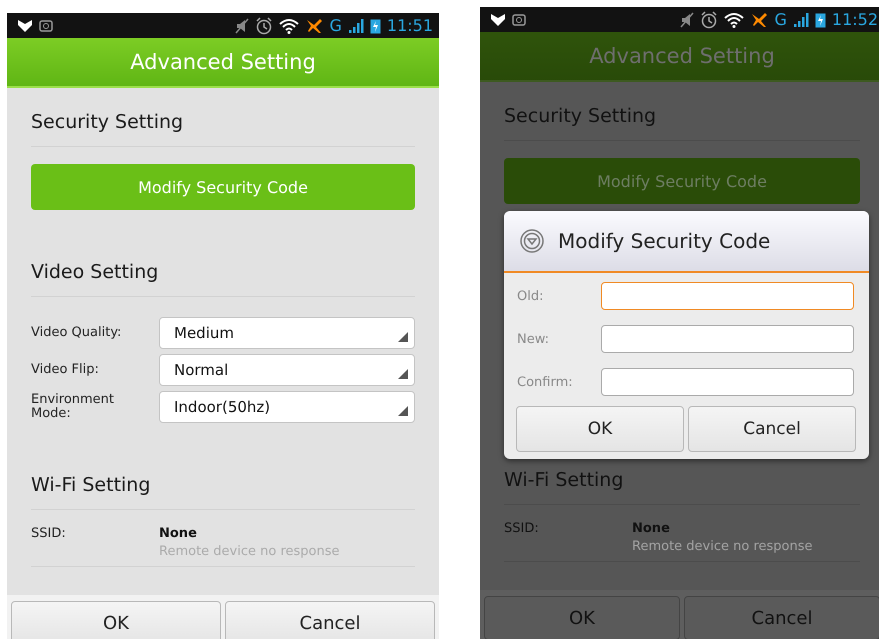 This screenshot has height=639, width=879. Describe the element at coordinates (409, 25) in the screenshot. I see `clock: 11:51` at that location.